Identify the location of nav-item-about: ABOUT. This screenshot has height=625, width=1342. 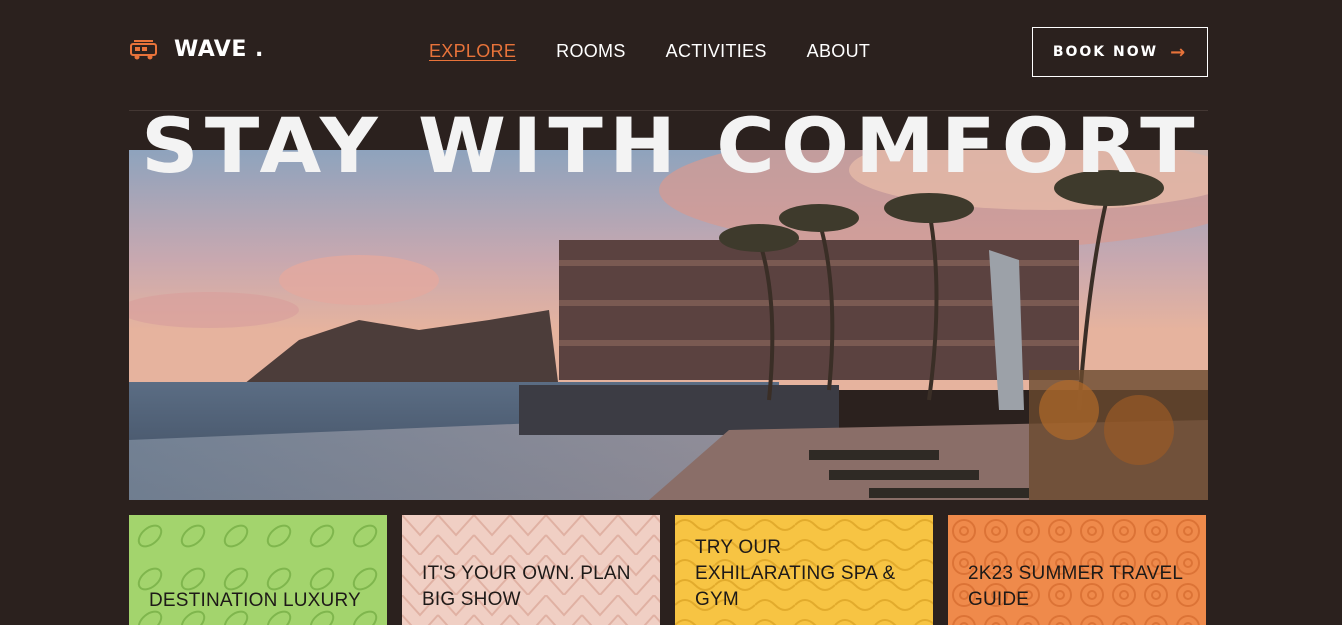
(839, 51).